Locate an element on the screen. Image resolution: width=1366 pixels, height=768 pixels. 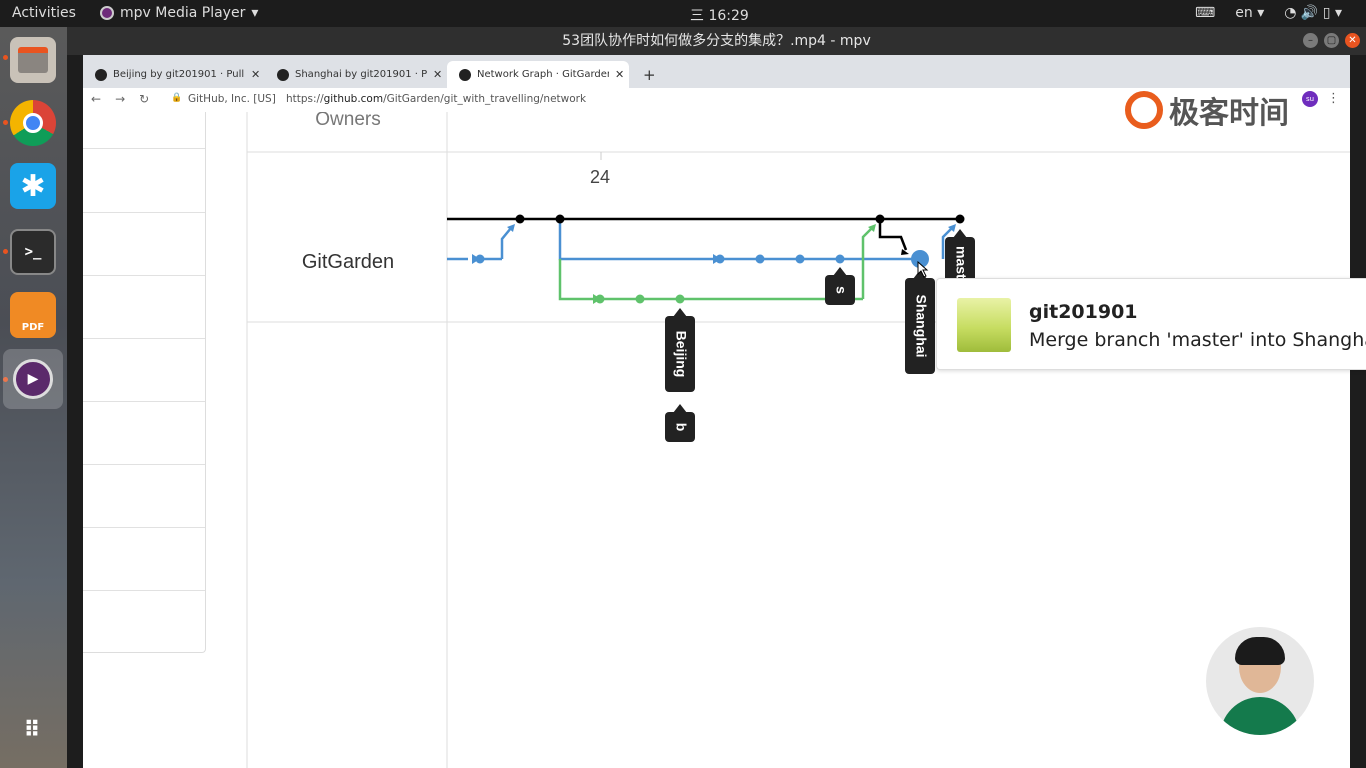
window-title: 53团队协作时如何做多分支的集成？.mp4 - mpv is located at coordinates (716, 41).